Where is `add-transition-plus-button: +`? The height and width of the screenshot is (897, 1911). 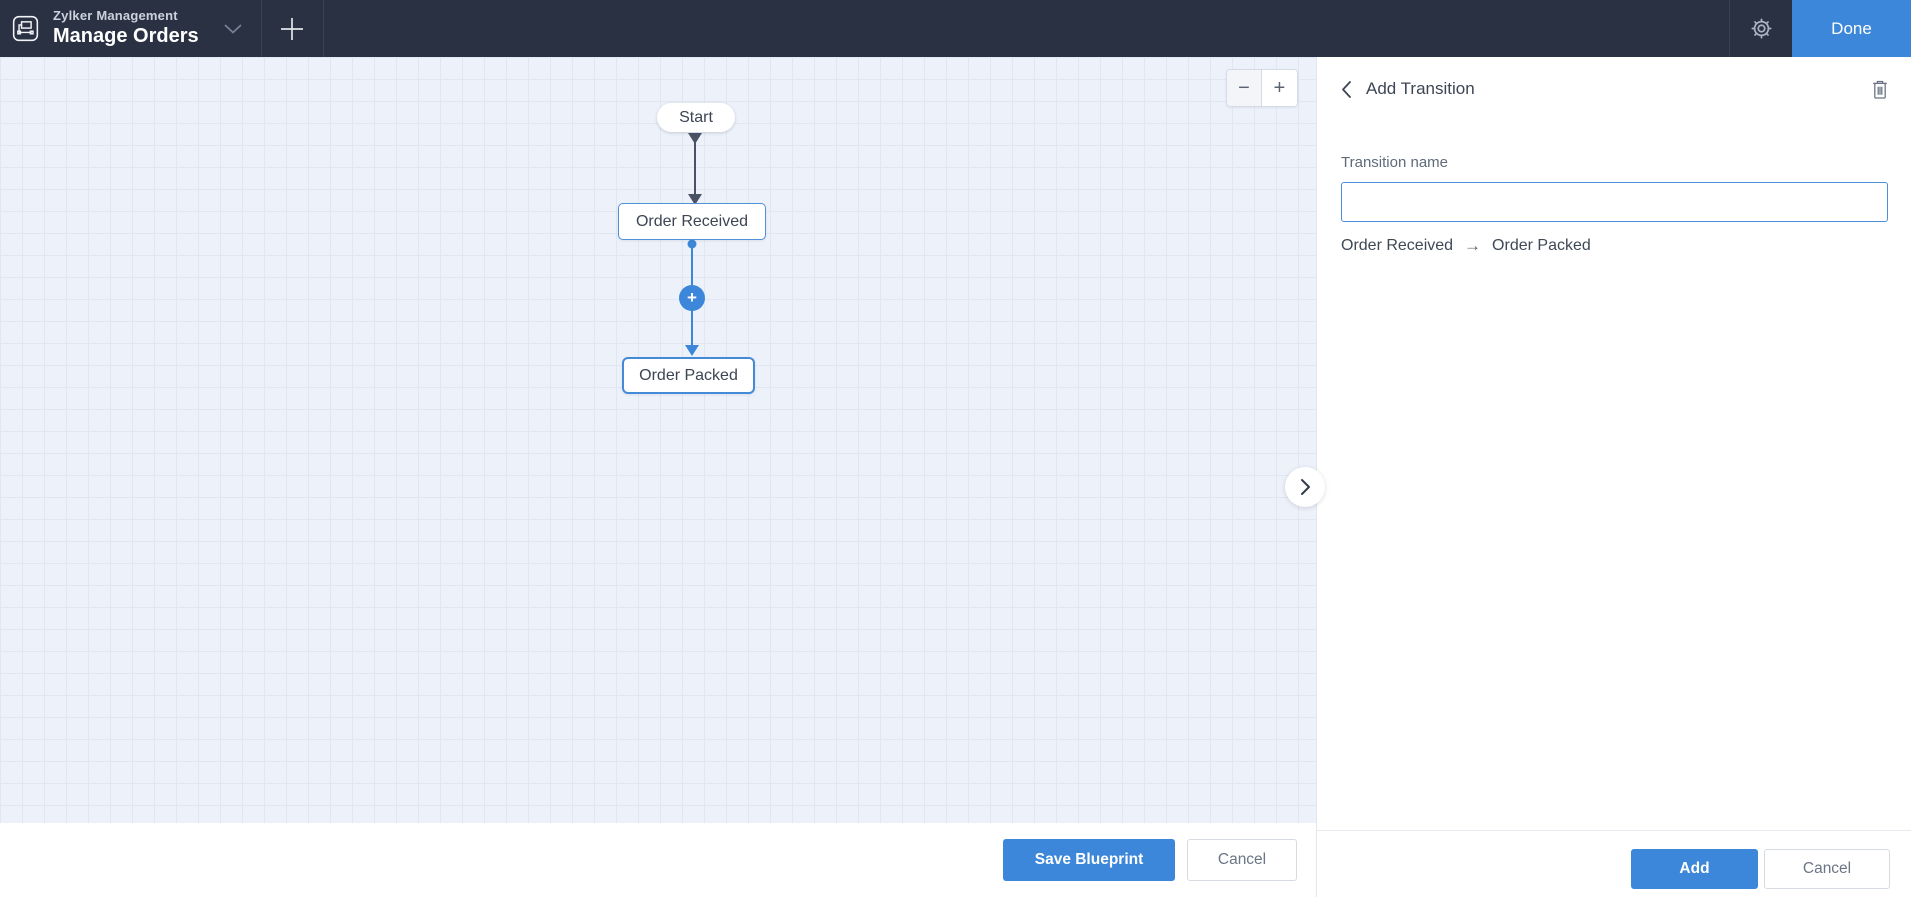
add-transition-plus-button: + is located at coordinates (692, 298).